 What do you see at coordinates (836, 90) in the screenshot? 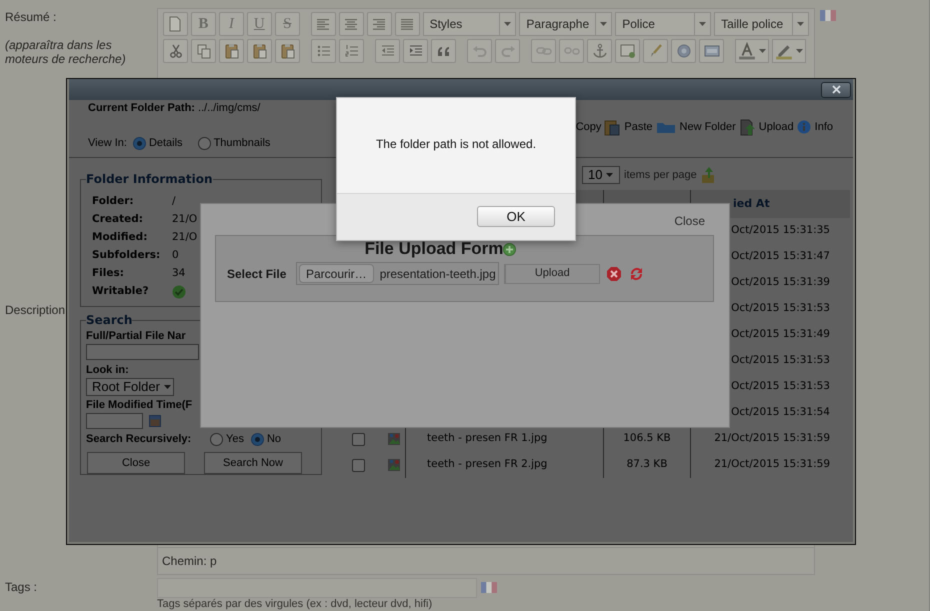
I see `close-button` at bounding box center [836, 90].